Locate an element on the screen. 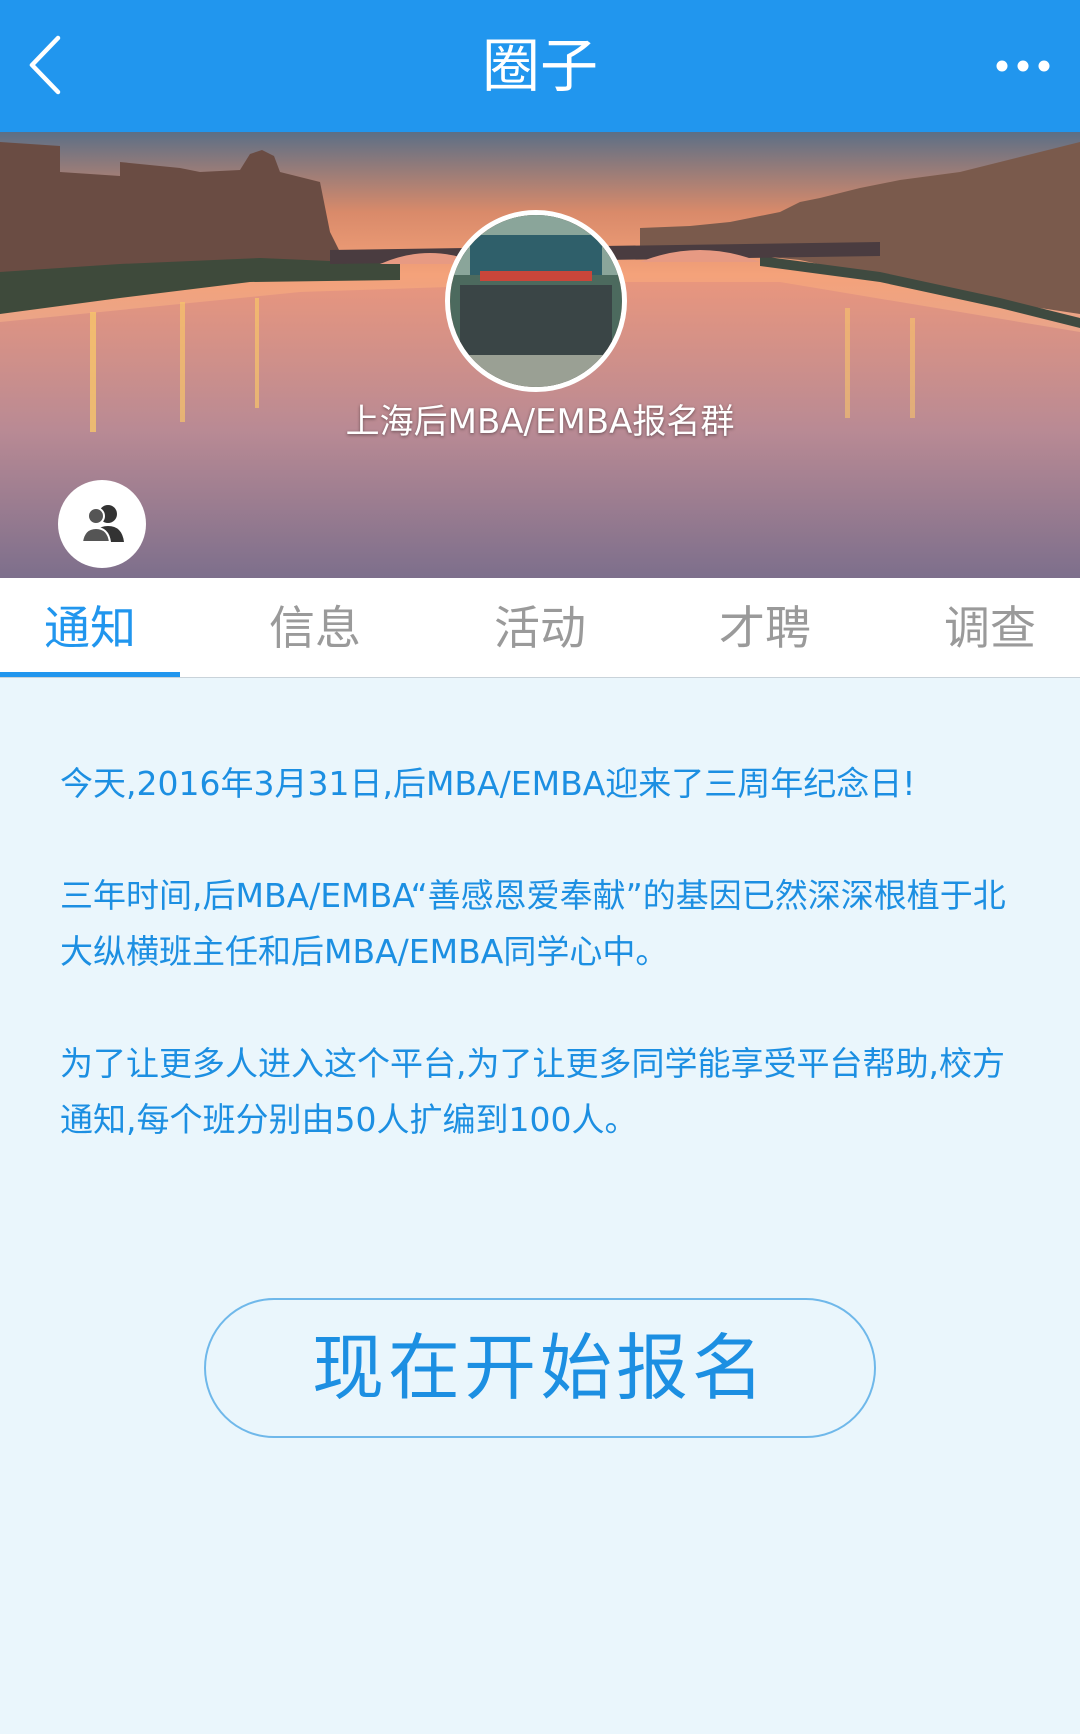 This screenshot has height=1734, width=1080. group-avatar is located at coordinates (536, 301).